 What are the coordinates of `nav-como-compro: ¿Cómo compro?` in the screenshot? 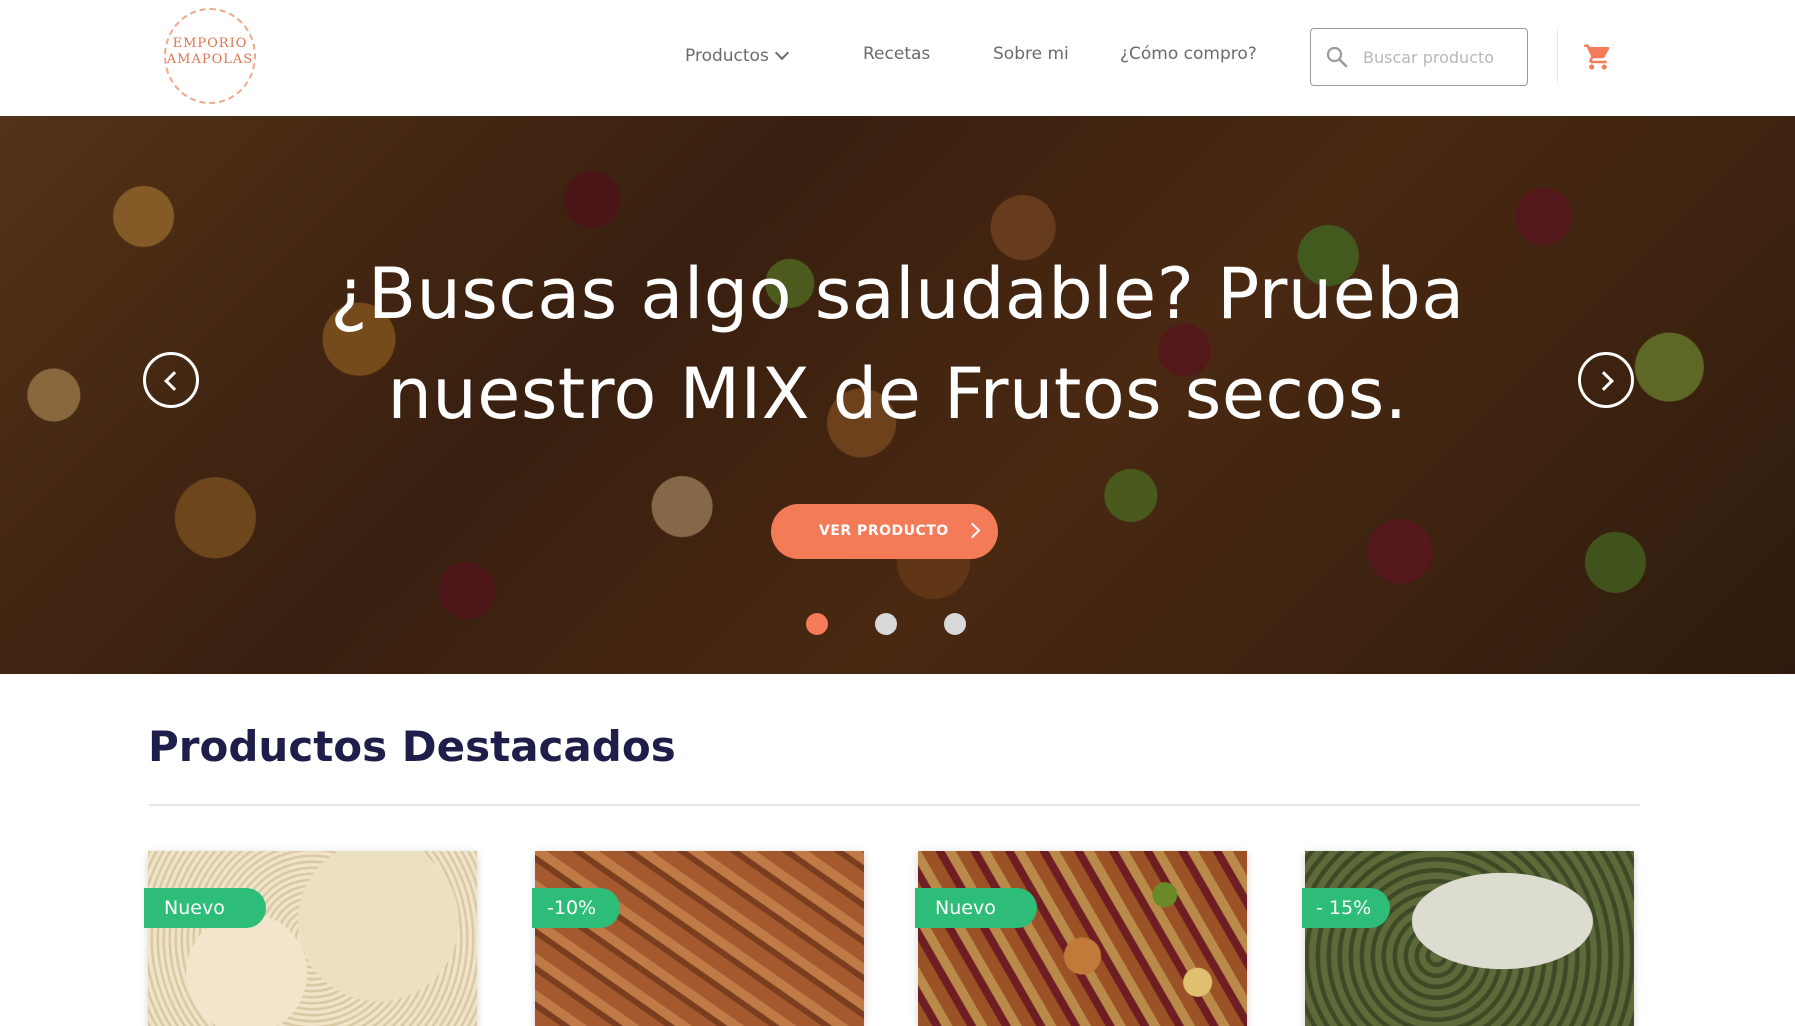 It's located at (1188, 56).